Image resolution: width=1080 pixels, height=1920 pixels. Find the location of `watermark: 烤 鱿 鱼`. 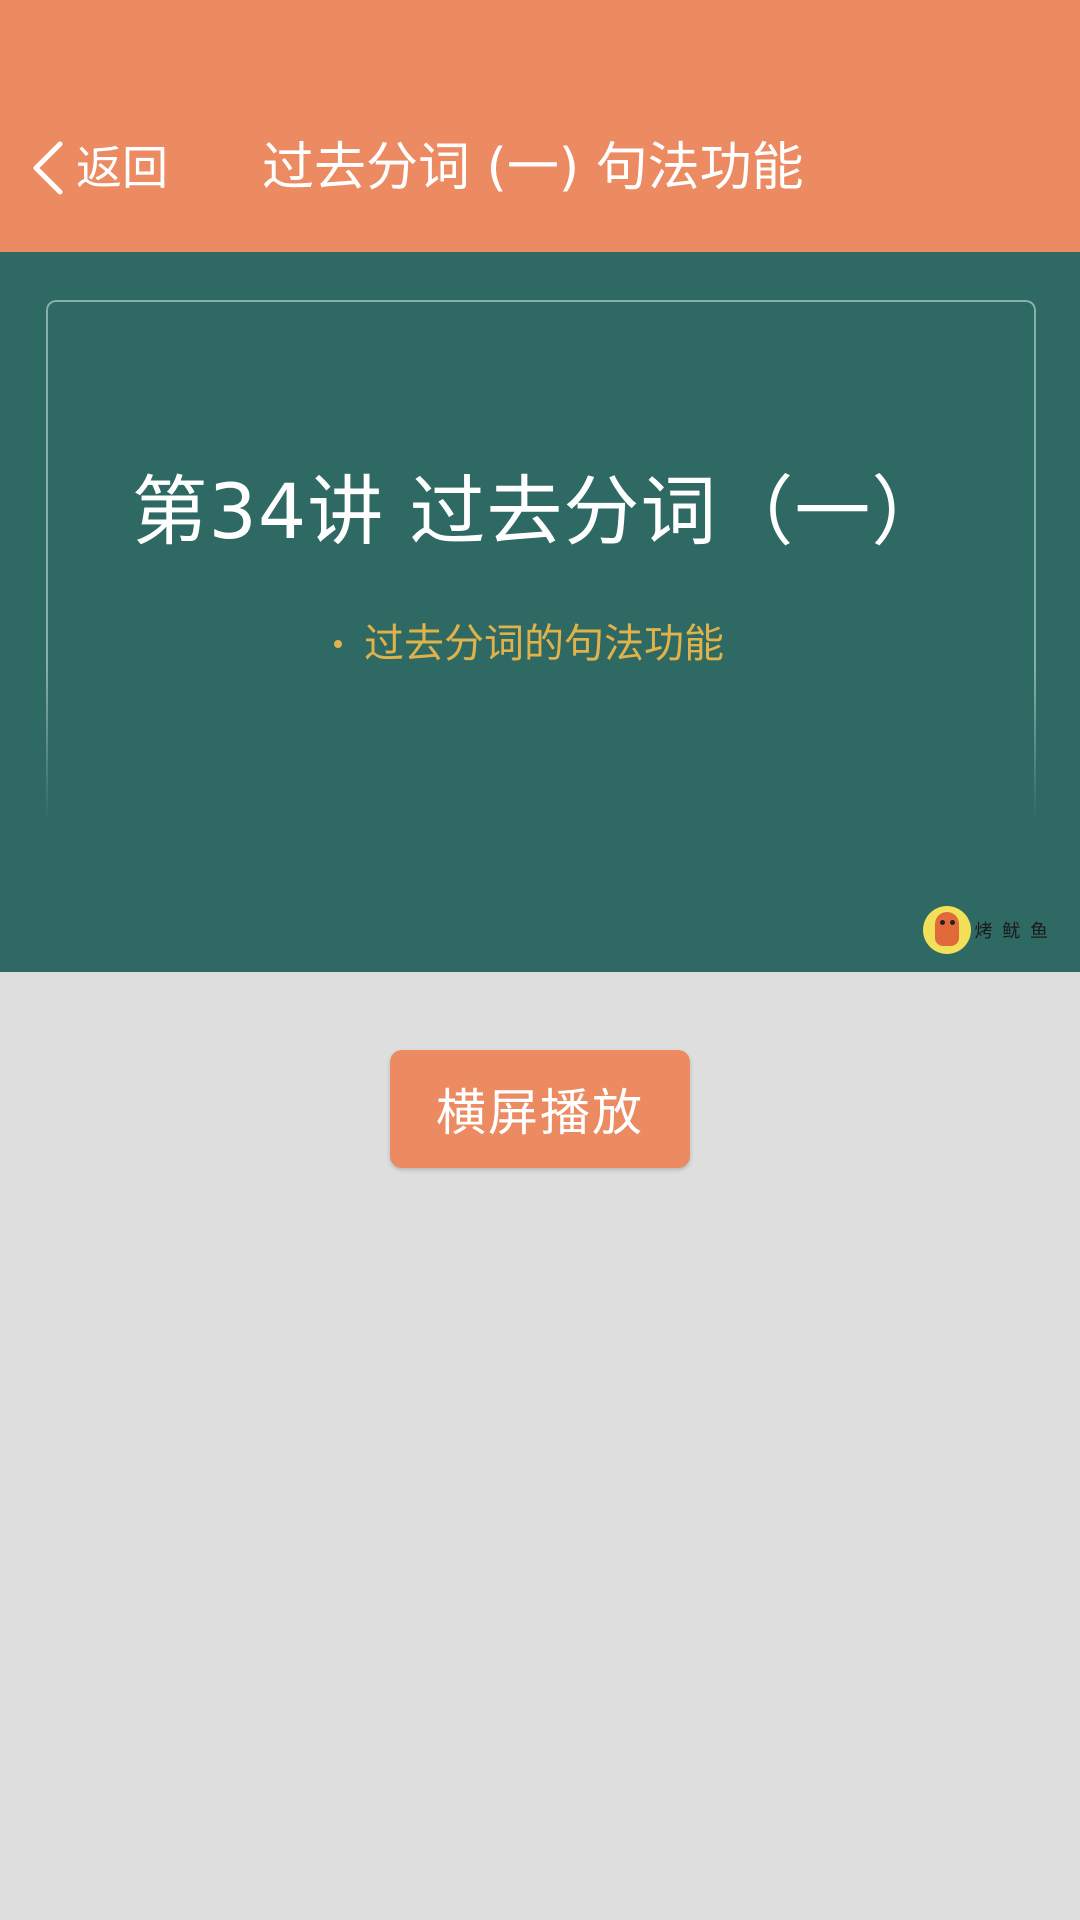

watermark: 烤 鱿 鱼 is located at coordinates (986, 930).